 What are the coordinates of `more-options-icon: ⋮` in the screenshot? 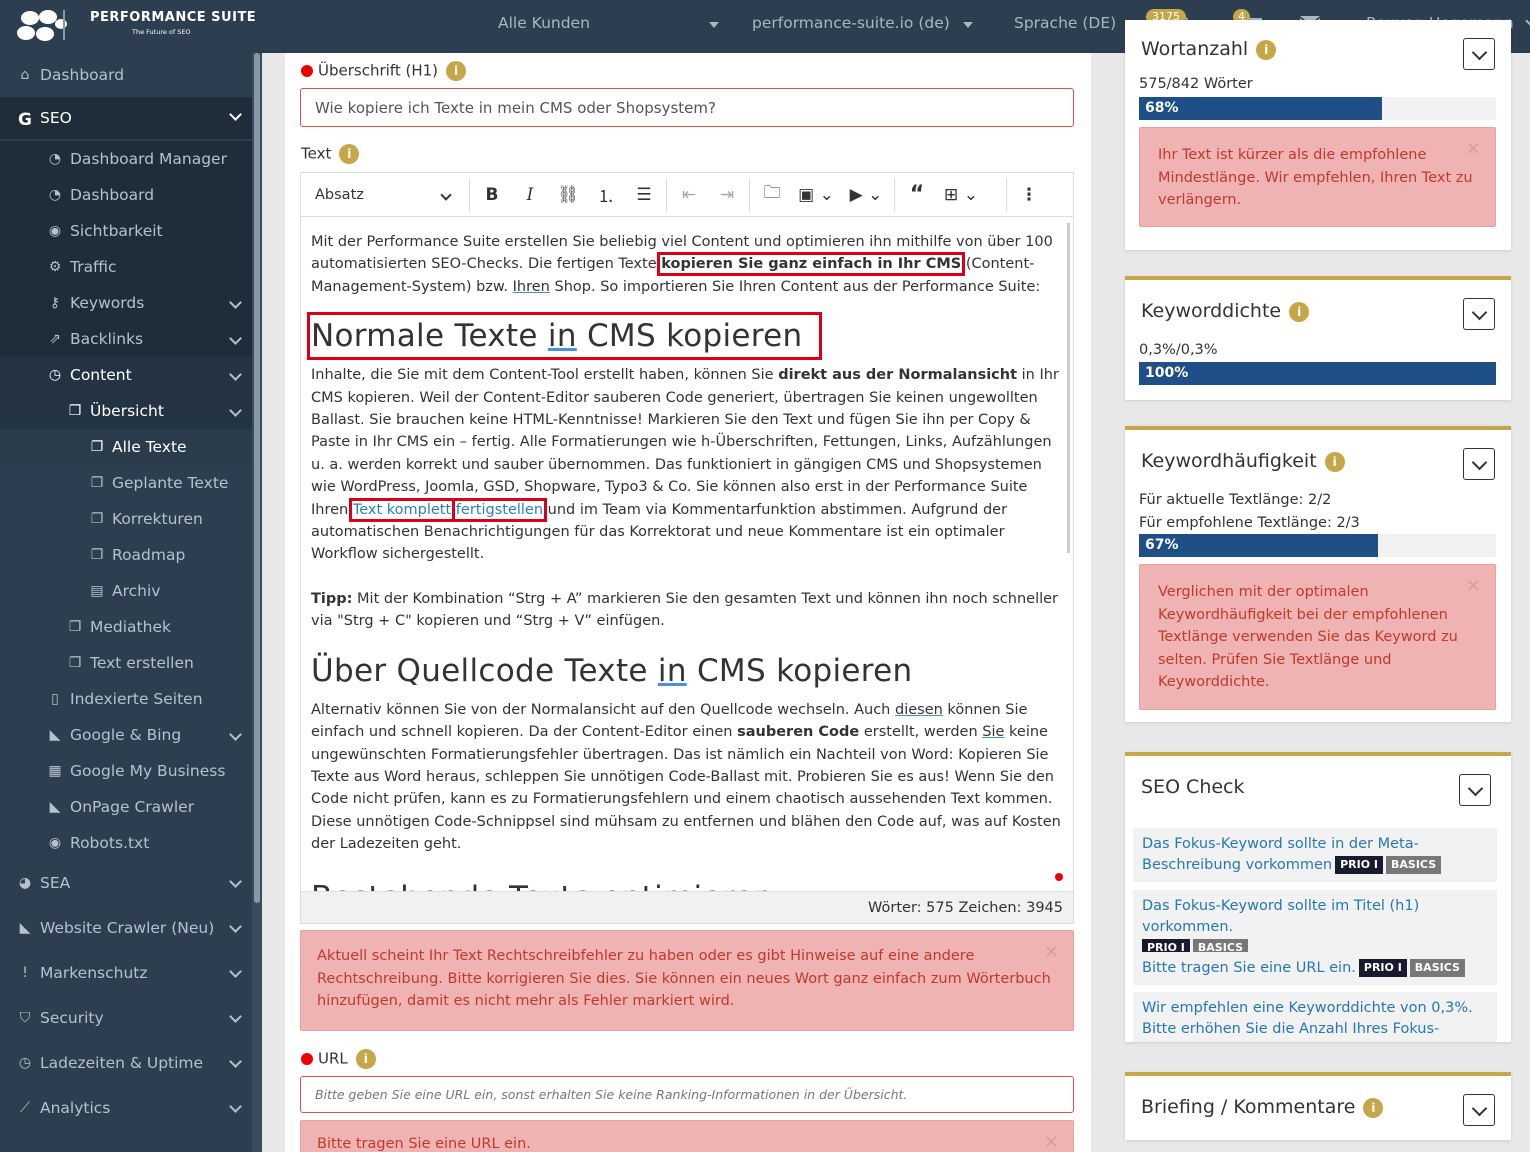 It's located at (1029, 195).